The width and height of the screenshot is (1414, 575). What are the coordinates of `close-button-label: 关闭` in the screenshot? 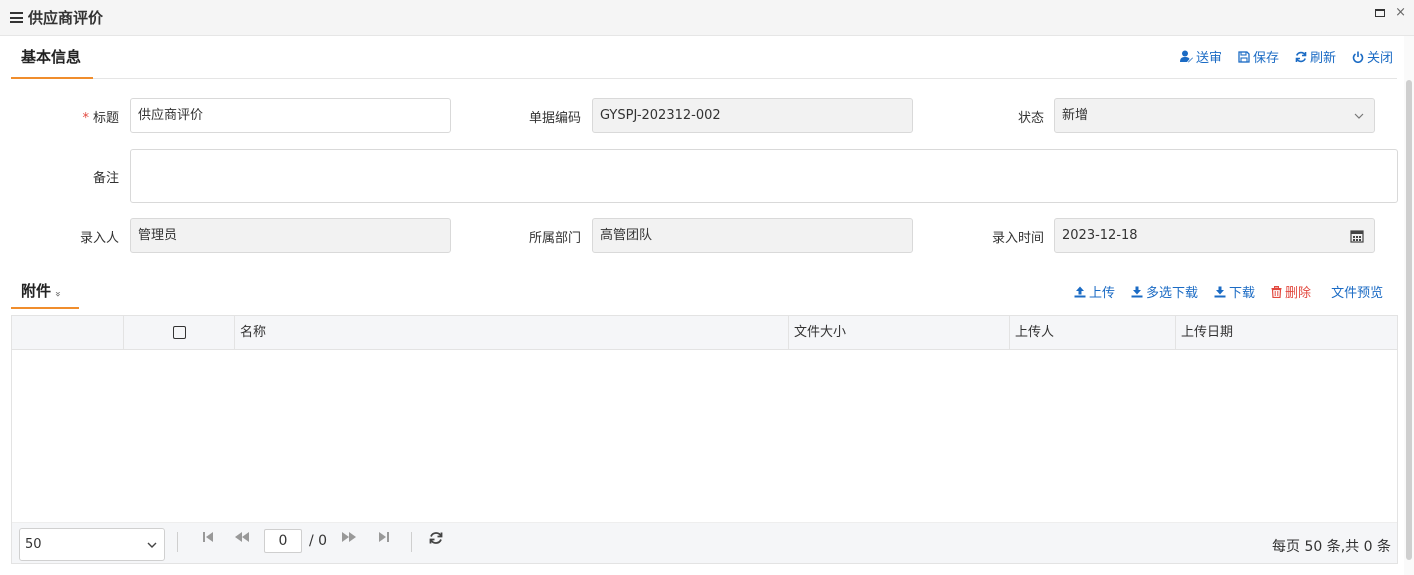 It's located at (1380, 58).